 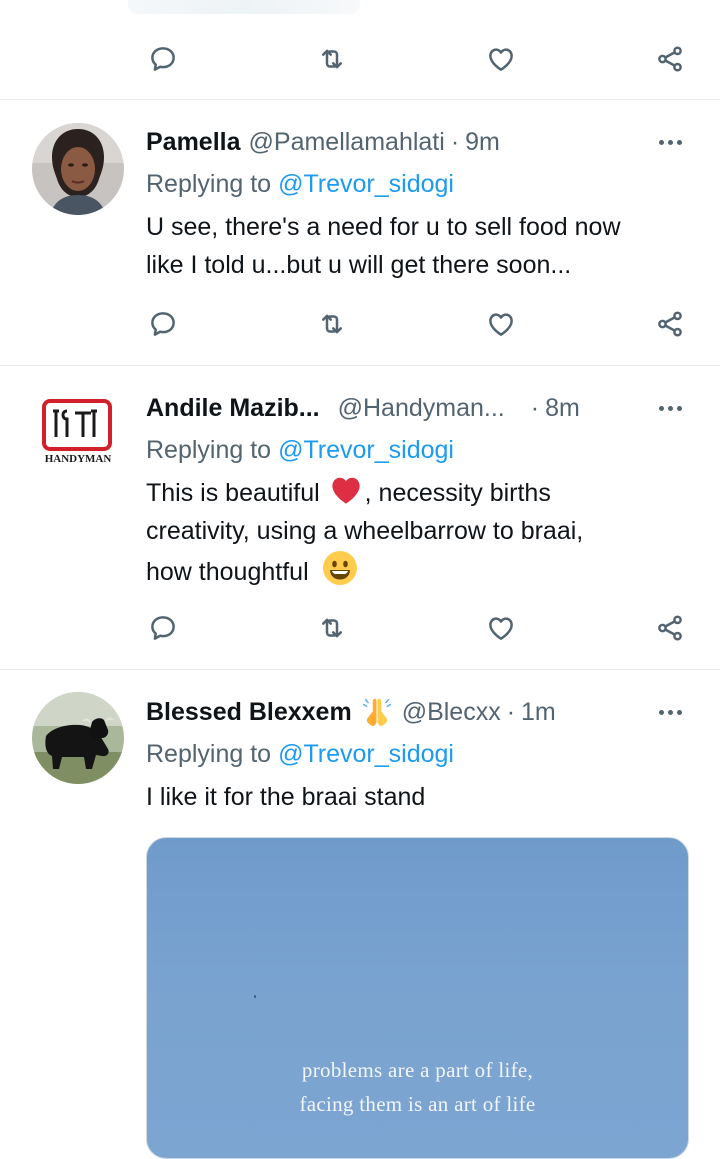 What do you see at coordinates (227, 572) in the screenshot?
I see `tweet-text-segment: how thoughtful` at bounding box center [227, 572].